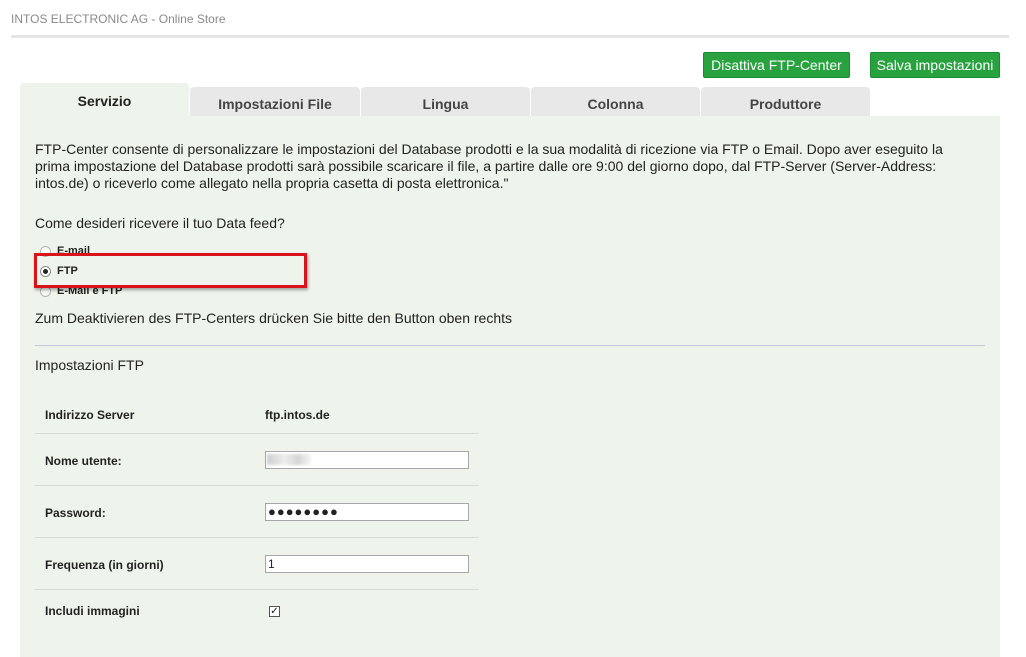 Image resolution: width=1026 pixels, height=657 pixels. I want to click on delivery-option-email-and-ftp: E-Mail e FTP, so click(81, 291).